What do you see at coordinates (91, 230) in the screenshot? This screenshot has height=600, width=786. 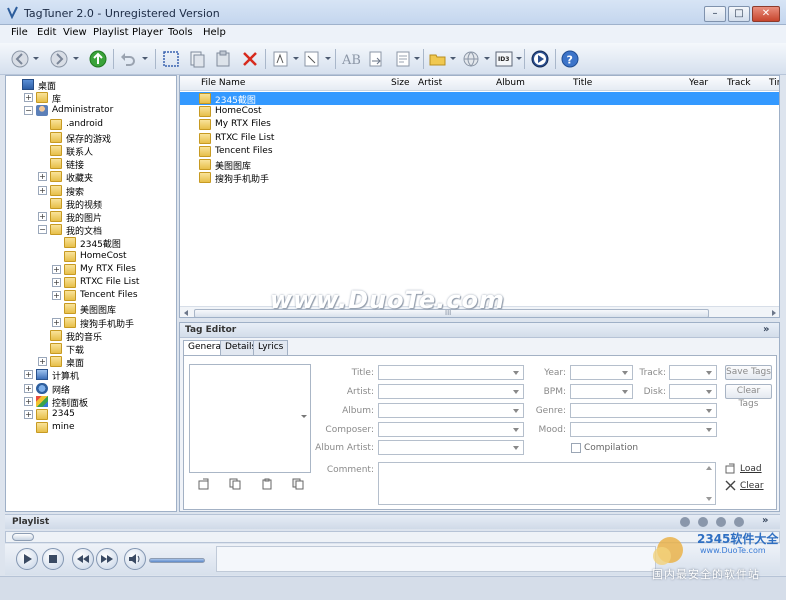 I see `tree-node: − 我的文档` at bounding box center [91, 230].